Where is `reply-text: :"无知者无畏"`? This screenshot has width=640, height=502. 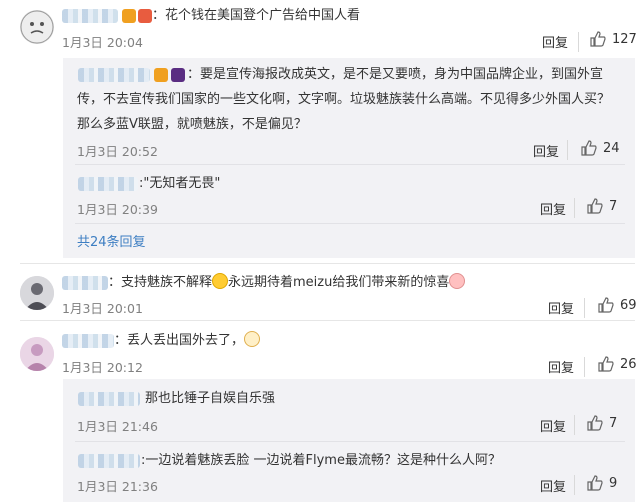 reply-text: :"无知者无畏" is located at coordinates (180, 183).